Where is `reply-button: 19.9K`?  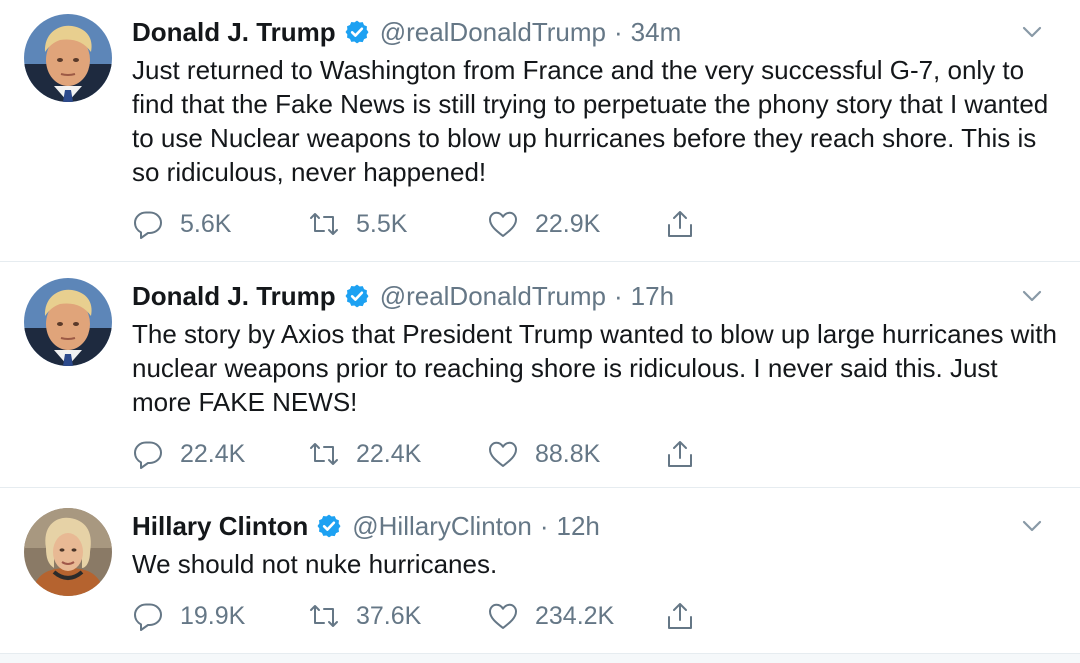
reply-button: 19.9K is located at coordinates (188, 616).